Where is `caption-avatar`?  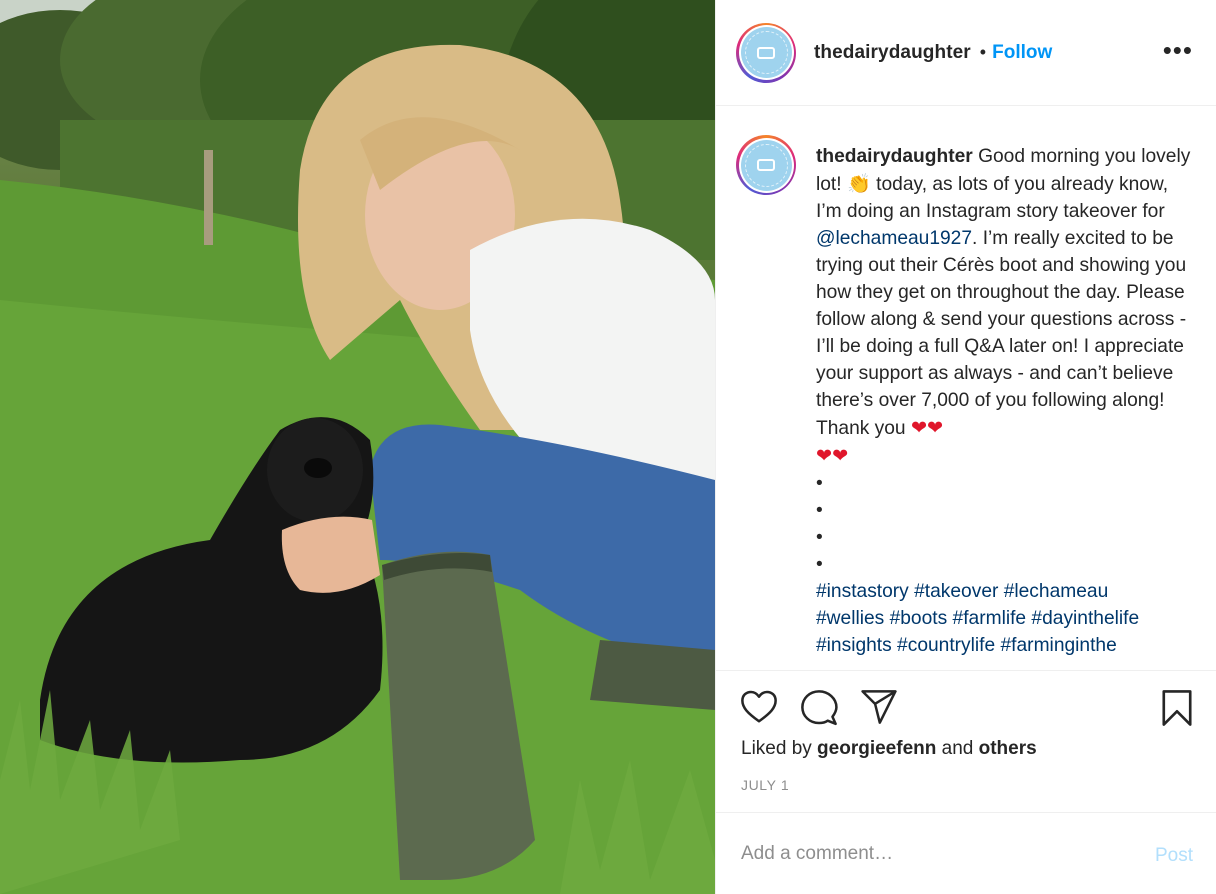
caption-avatar is located at coordinates (766, 165).